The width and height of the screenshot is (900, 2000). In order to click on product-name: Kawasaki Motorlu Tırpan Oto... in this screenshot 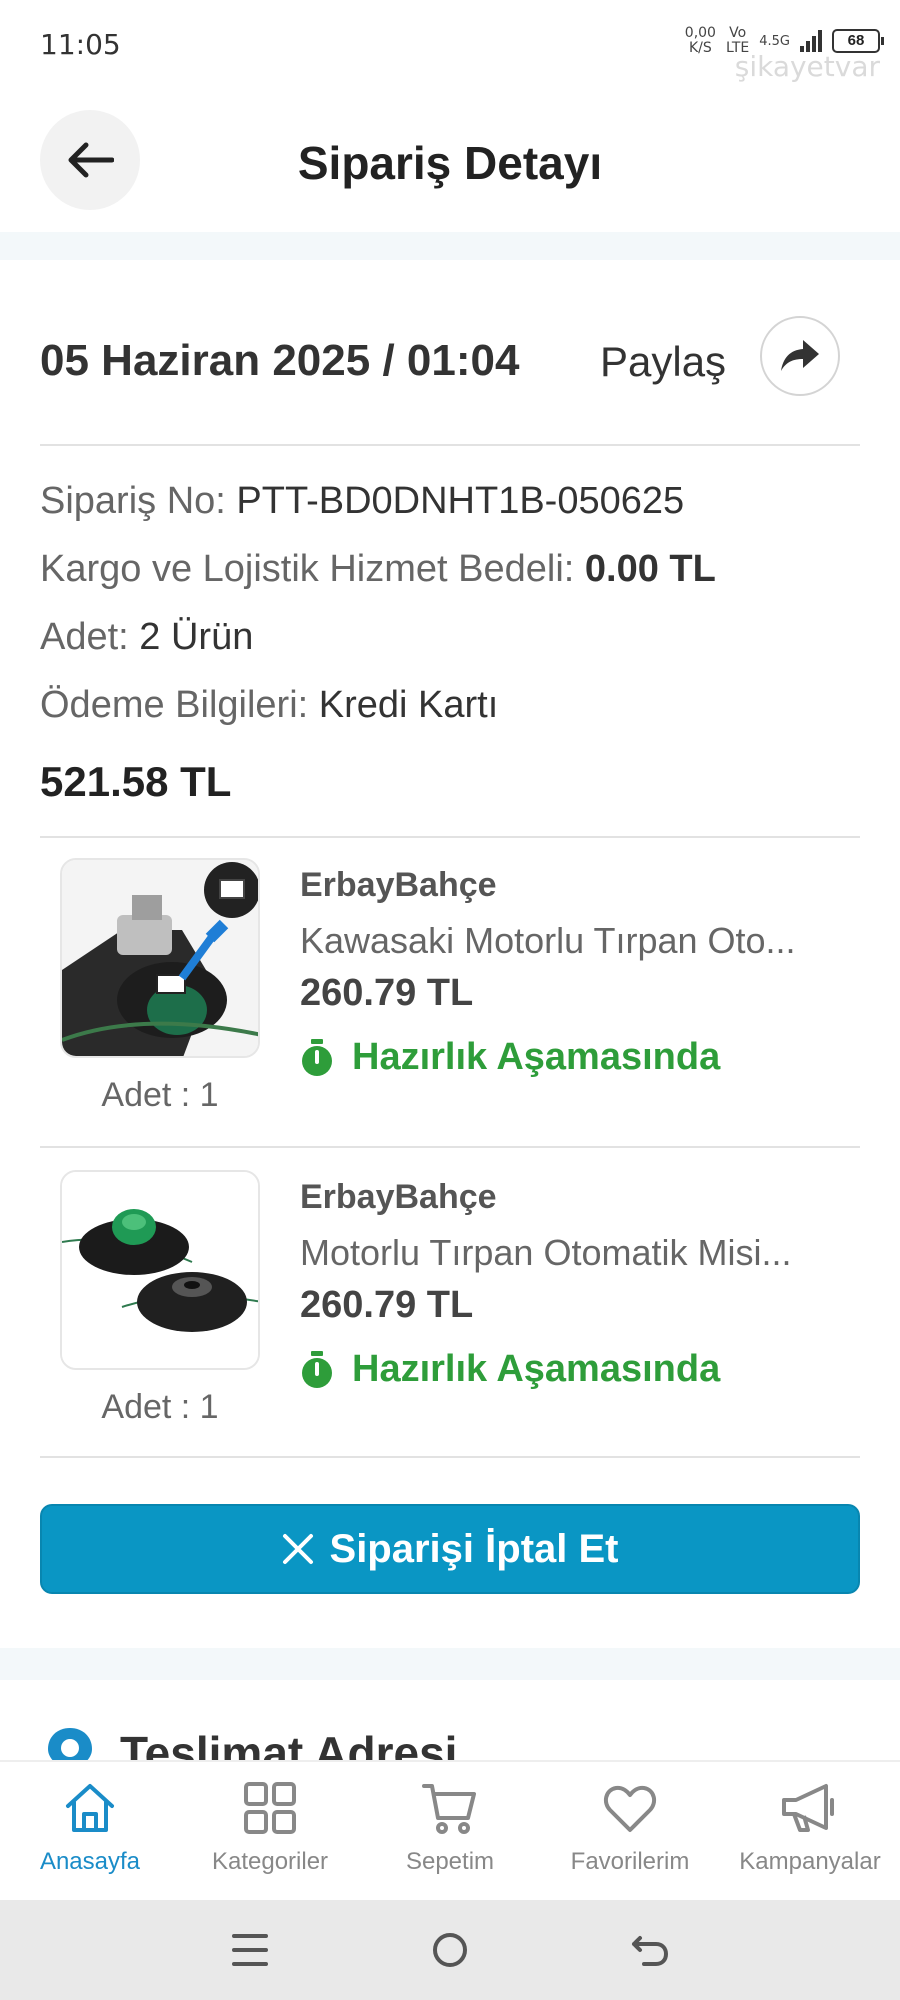, I will do `click(548, 941)`.